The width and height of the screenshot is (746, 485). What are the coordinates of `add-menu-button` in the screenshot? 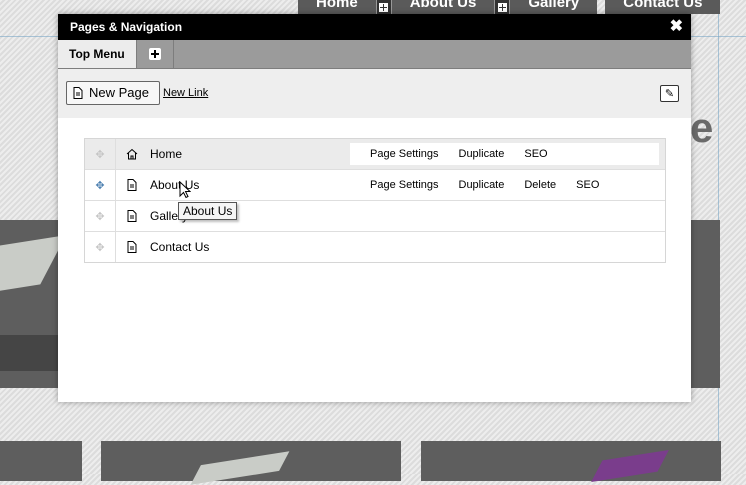 It's located at (155, 54).